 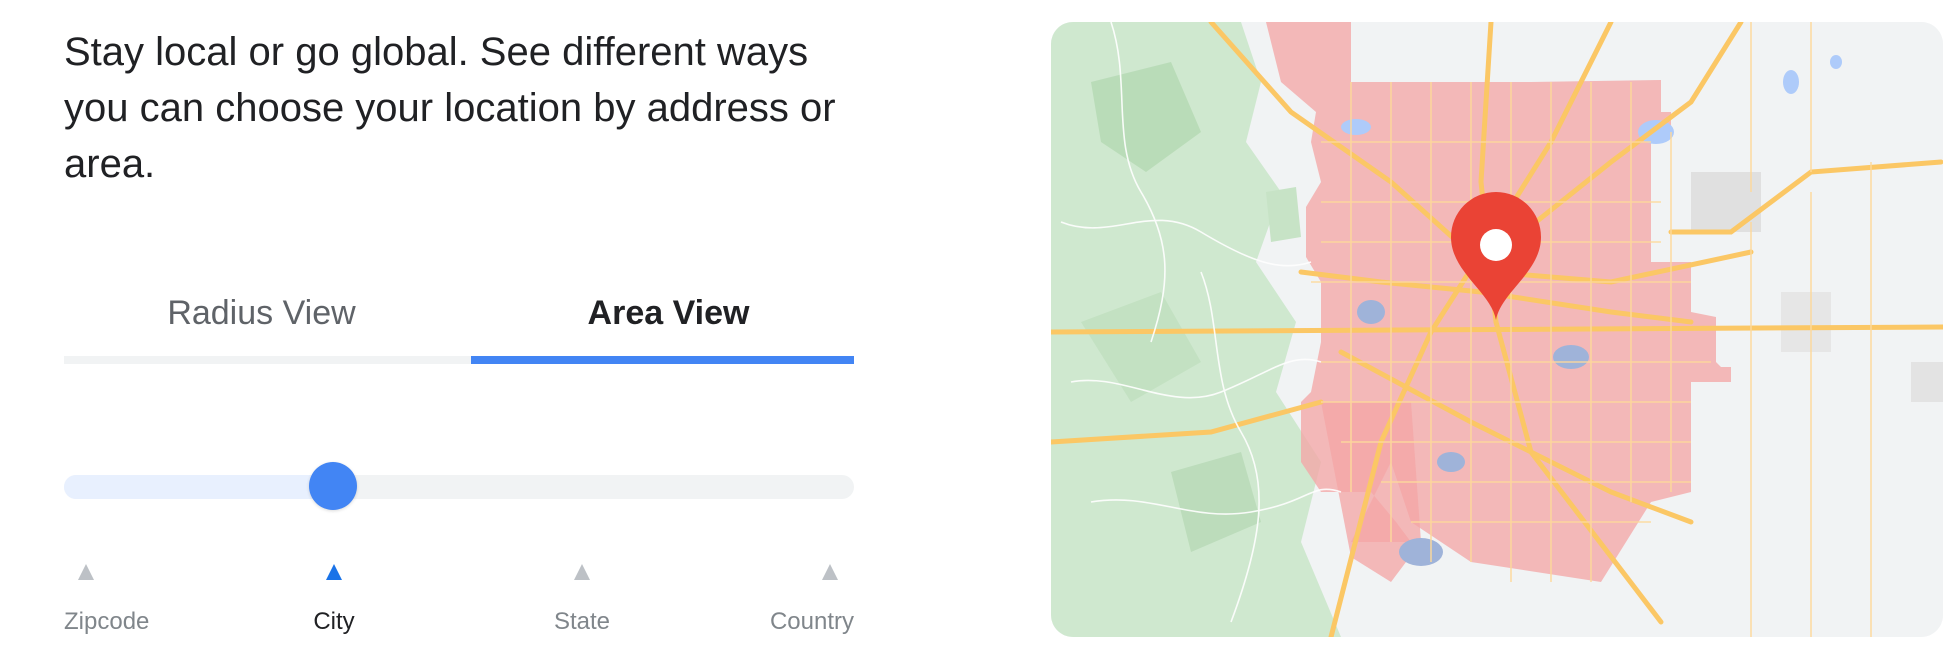 What do you see at coordinates (107, 621) in the screenshot?
I see `stop-label: Zipcode` at bounding box center [107, 621].